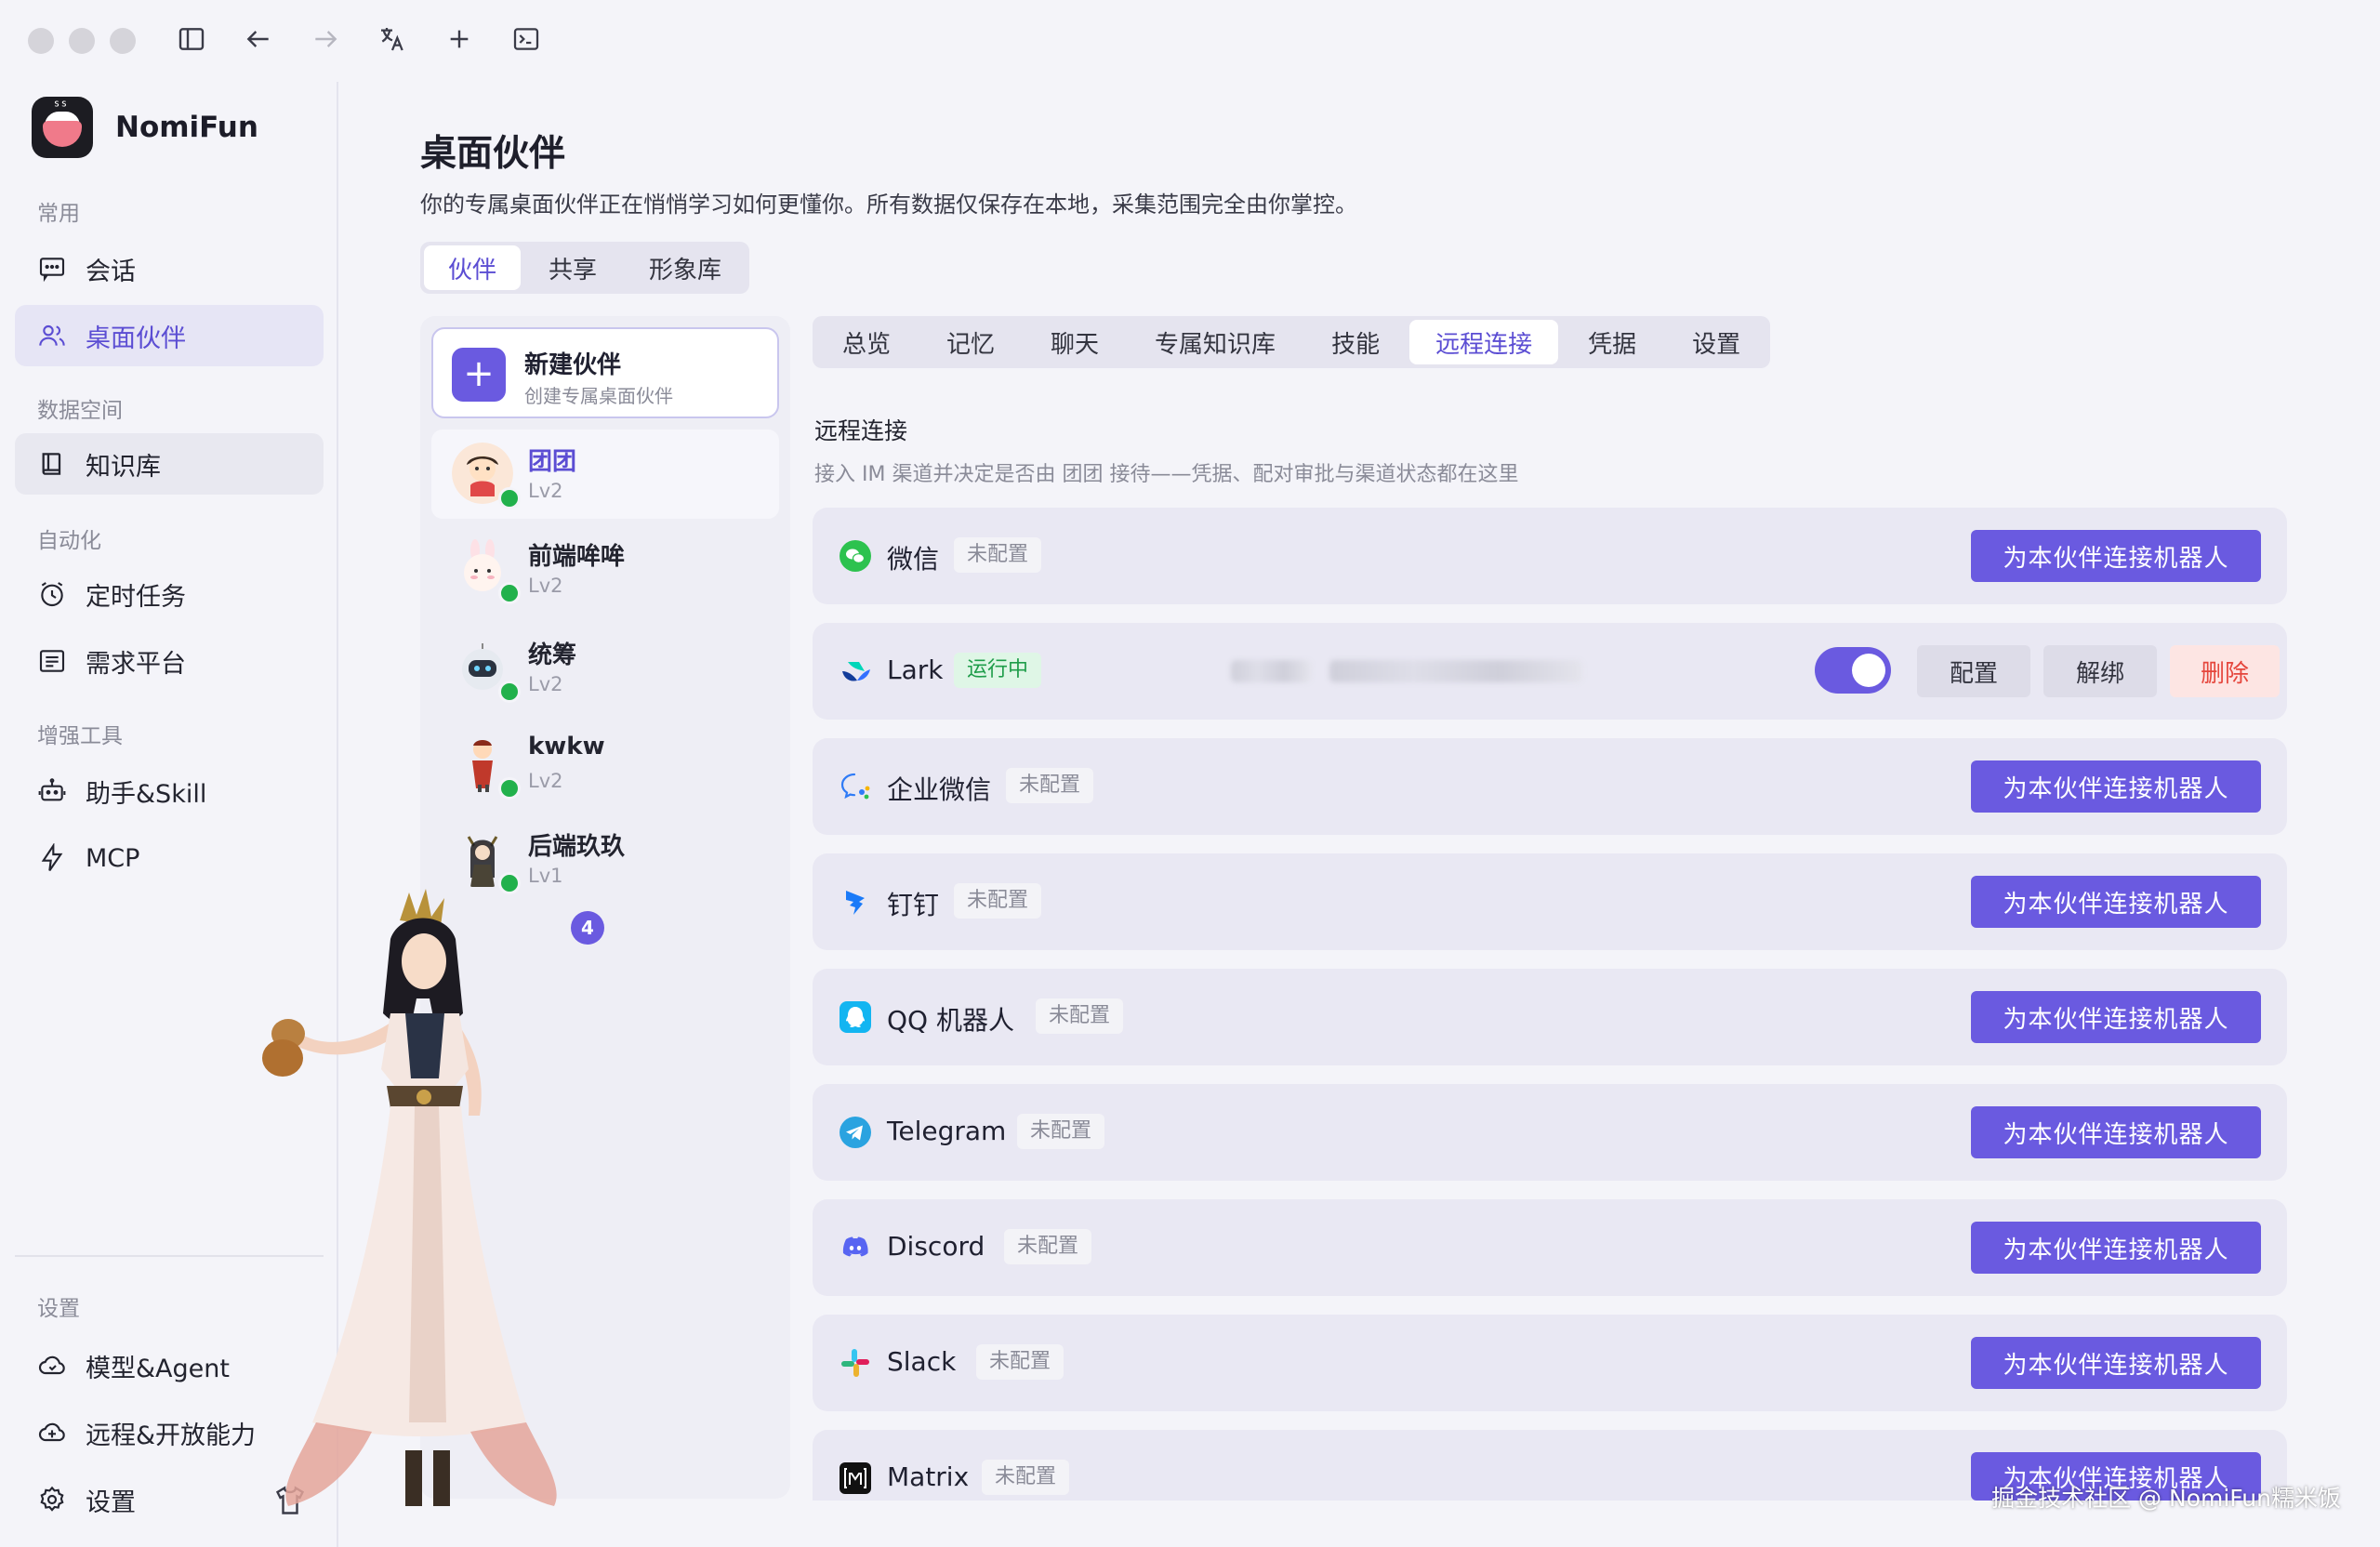  I want to click on companion-item: kwkw Lv2, so click(605, 764).